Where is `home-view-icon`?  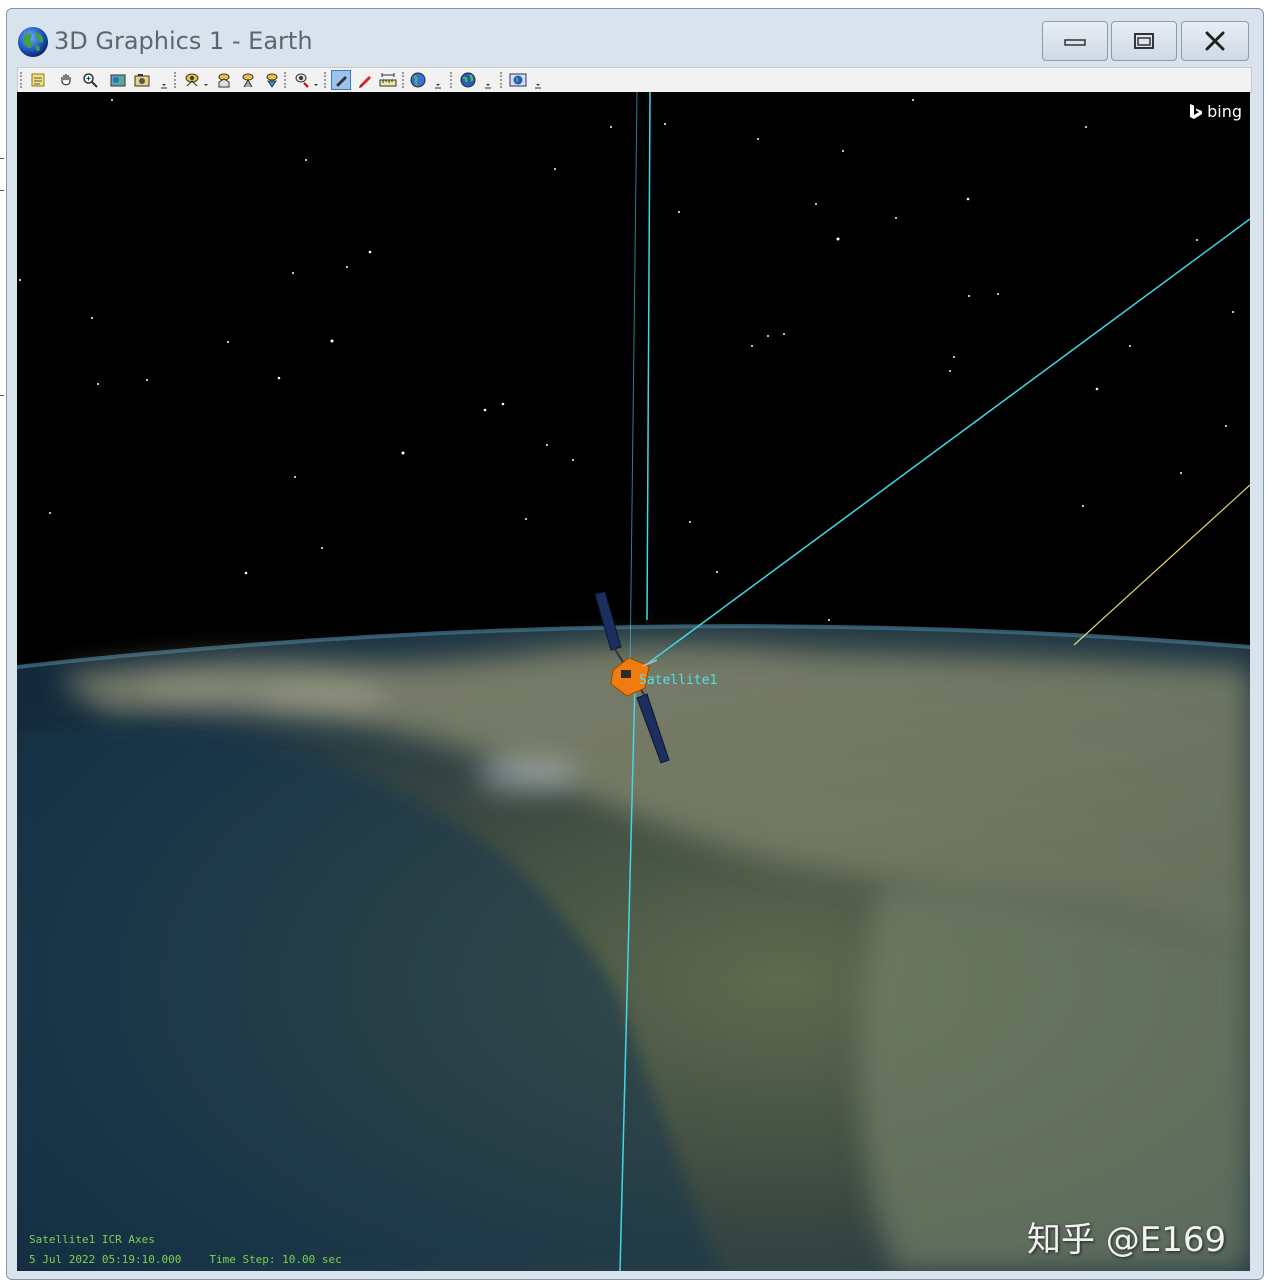 home-view-icon is located at coordinates (224, 80).